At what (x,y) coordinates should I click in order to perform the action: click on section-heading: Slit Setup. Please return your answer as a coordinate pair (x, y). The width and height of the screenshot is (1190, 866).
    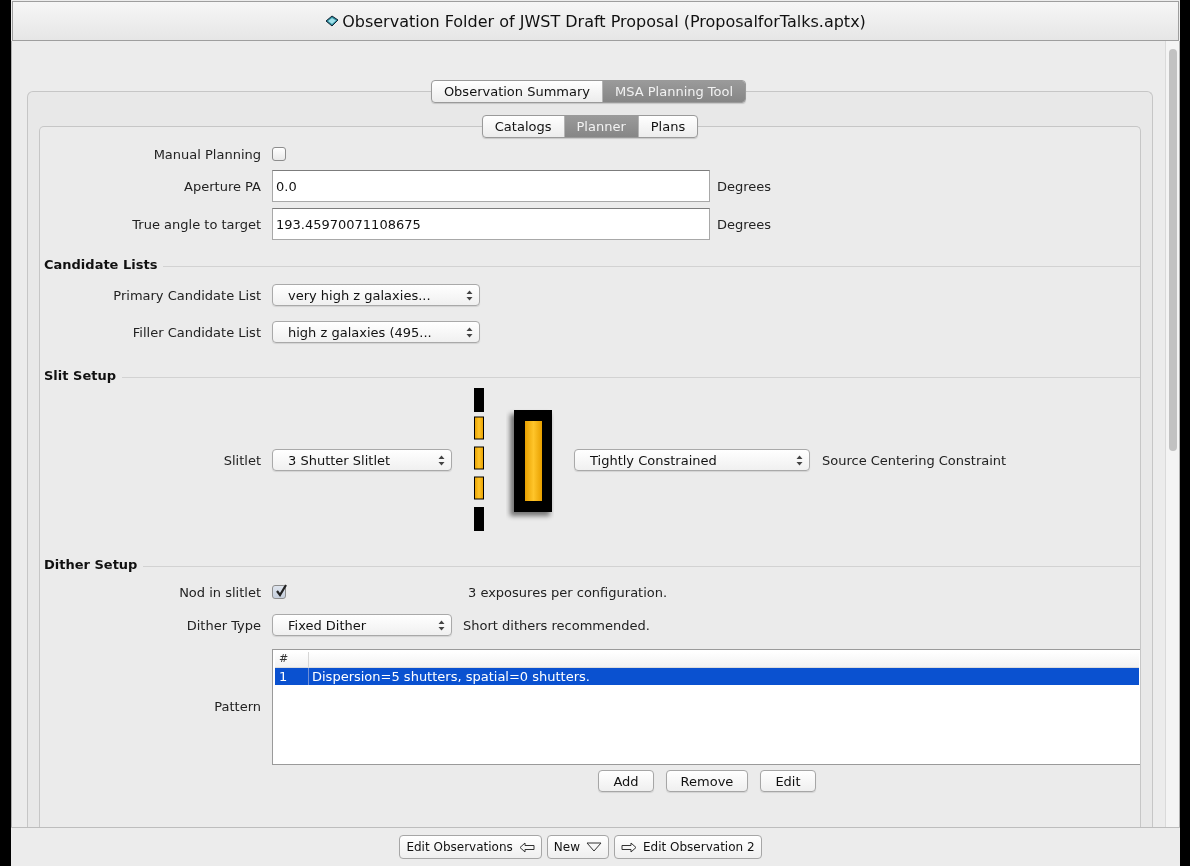
    Looking at the image, I should click on (80, 375).